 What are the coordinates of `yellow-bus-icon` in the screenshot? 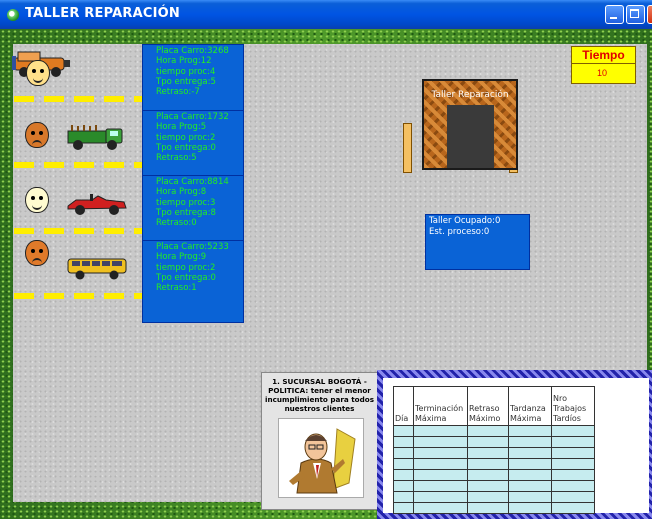 It's located at (97, 269).